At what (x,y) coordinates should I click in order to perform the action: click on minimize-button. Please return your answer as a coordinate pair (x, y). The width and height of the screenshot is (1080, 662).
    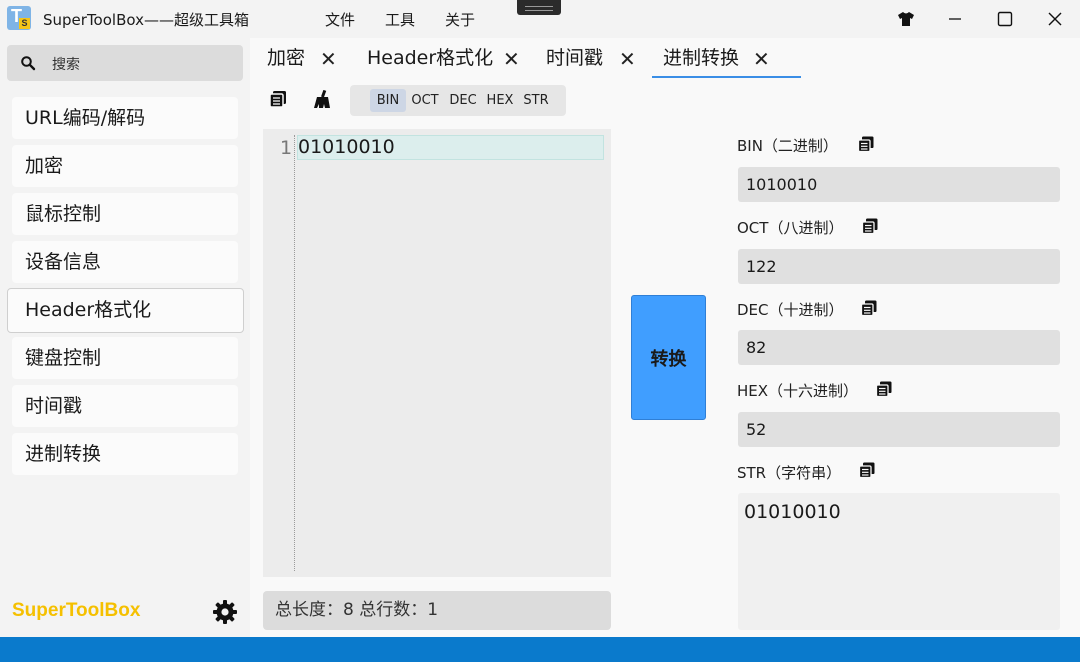
    Looking at the image, I should click on (955, 19).